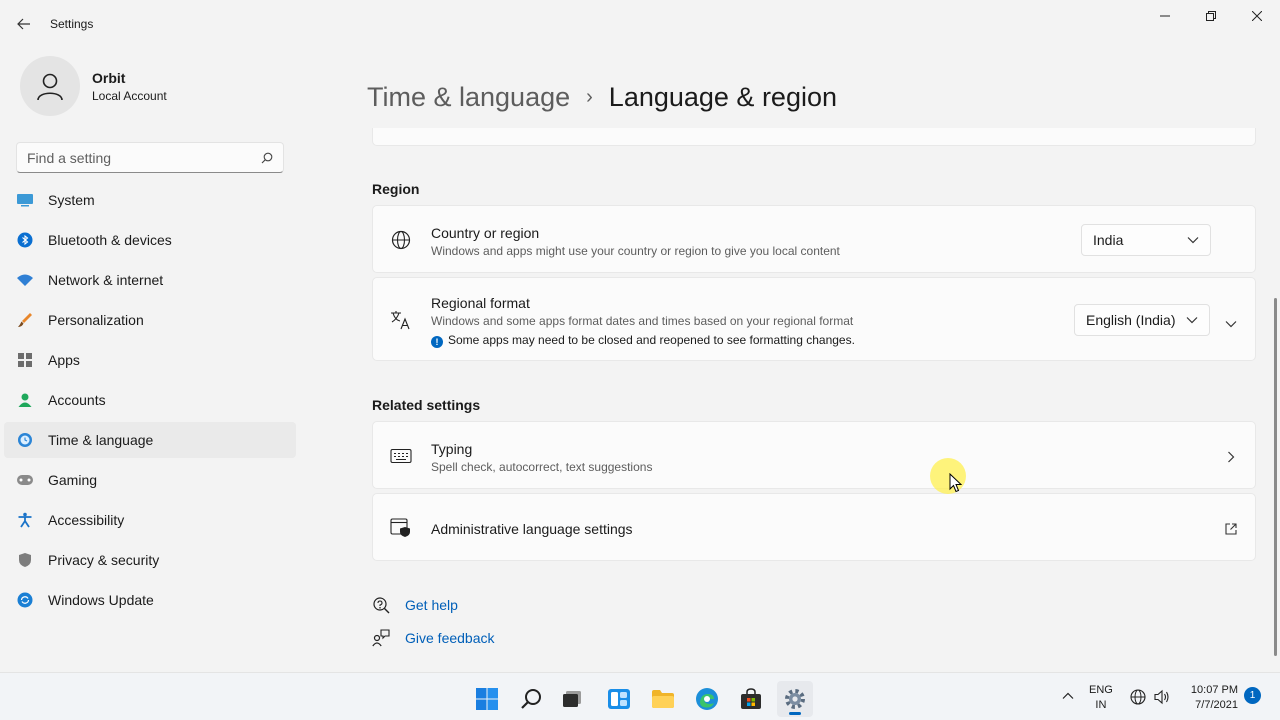  What do you see at coordinates (480, 303) in the screenshot?
I see `regional-format-title: Regional format` at bounding box center [480, 303].